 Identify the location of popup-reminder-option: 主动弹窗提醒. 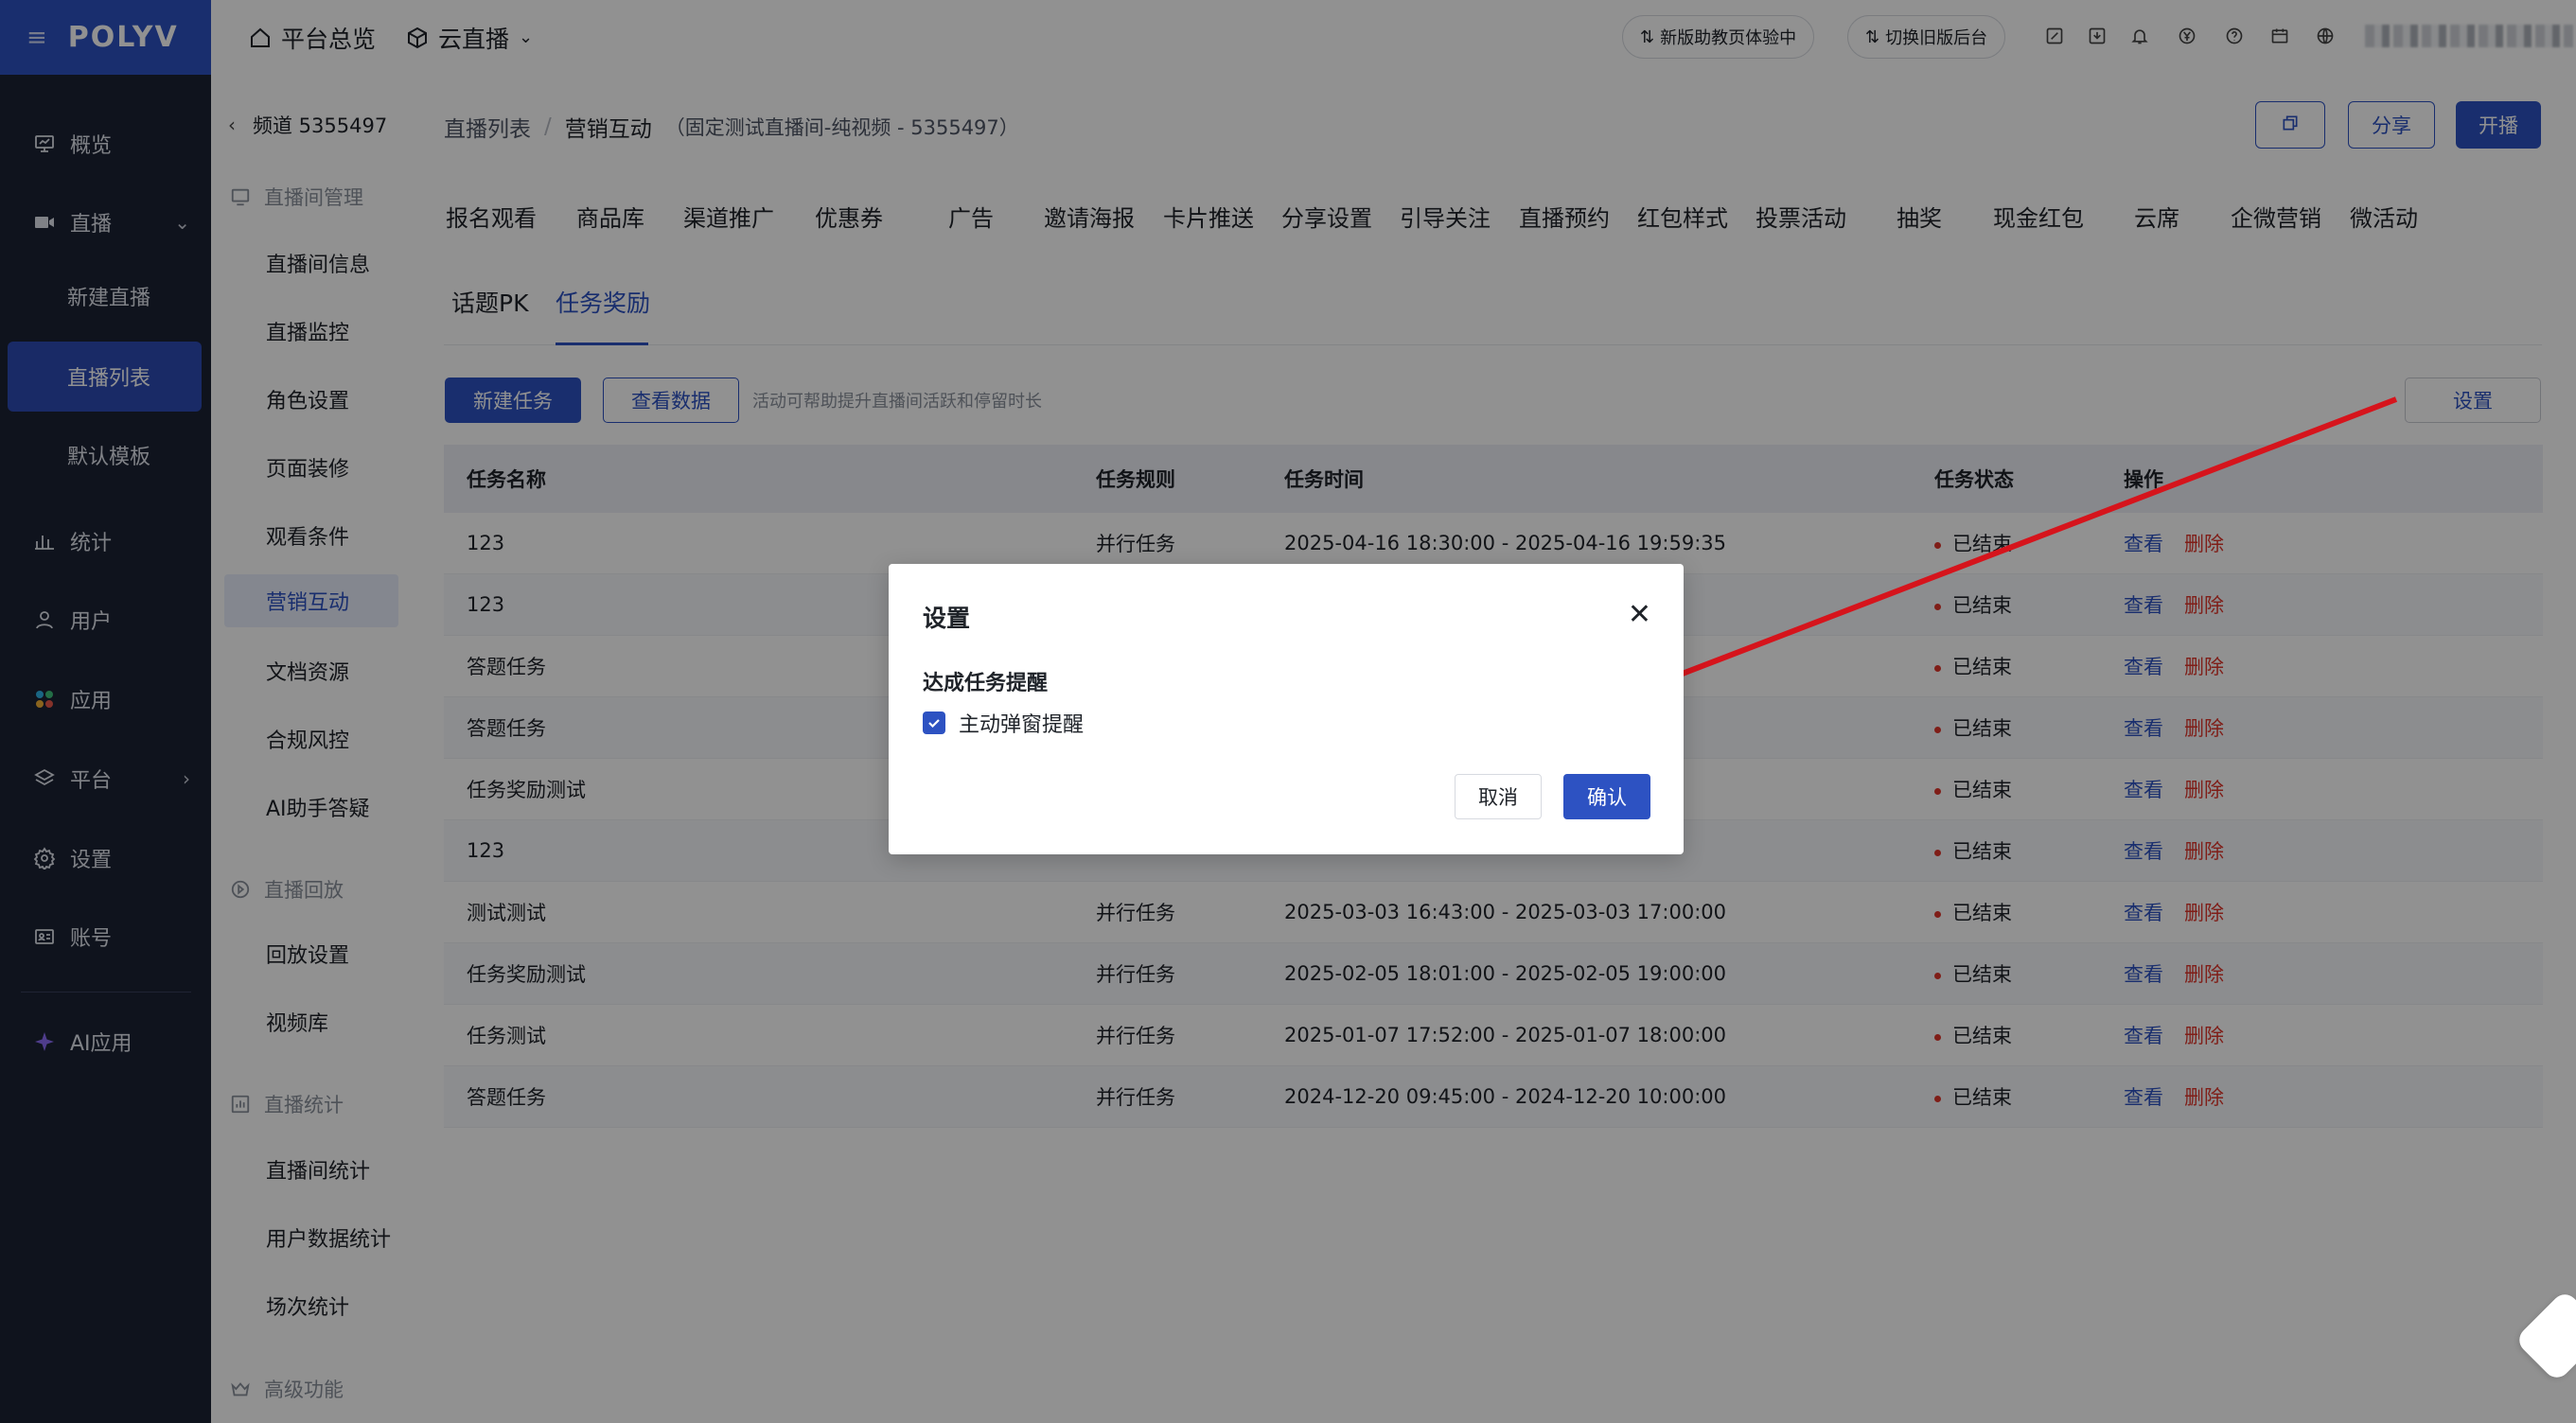
(1003, 723).